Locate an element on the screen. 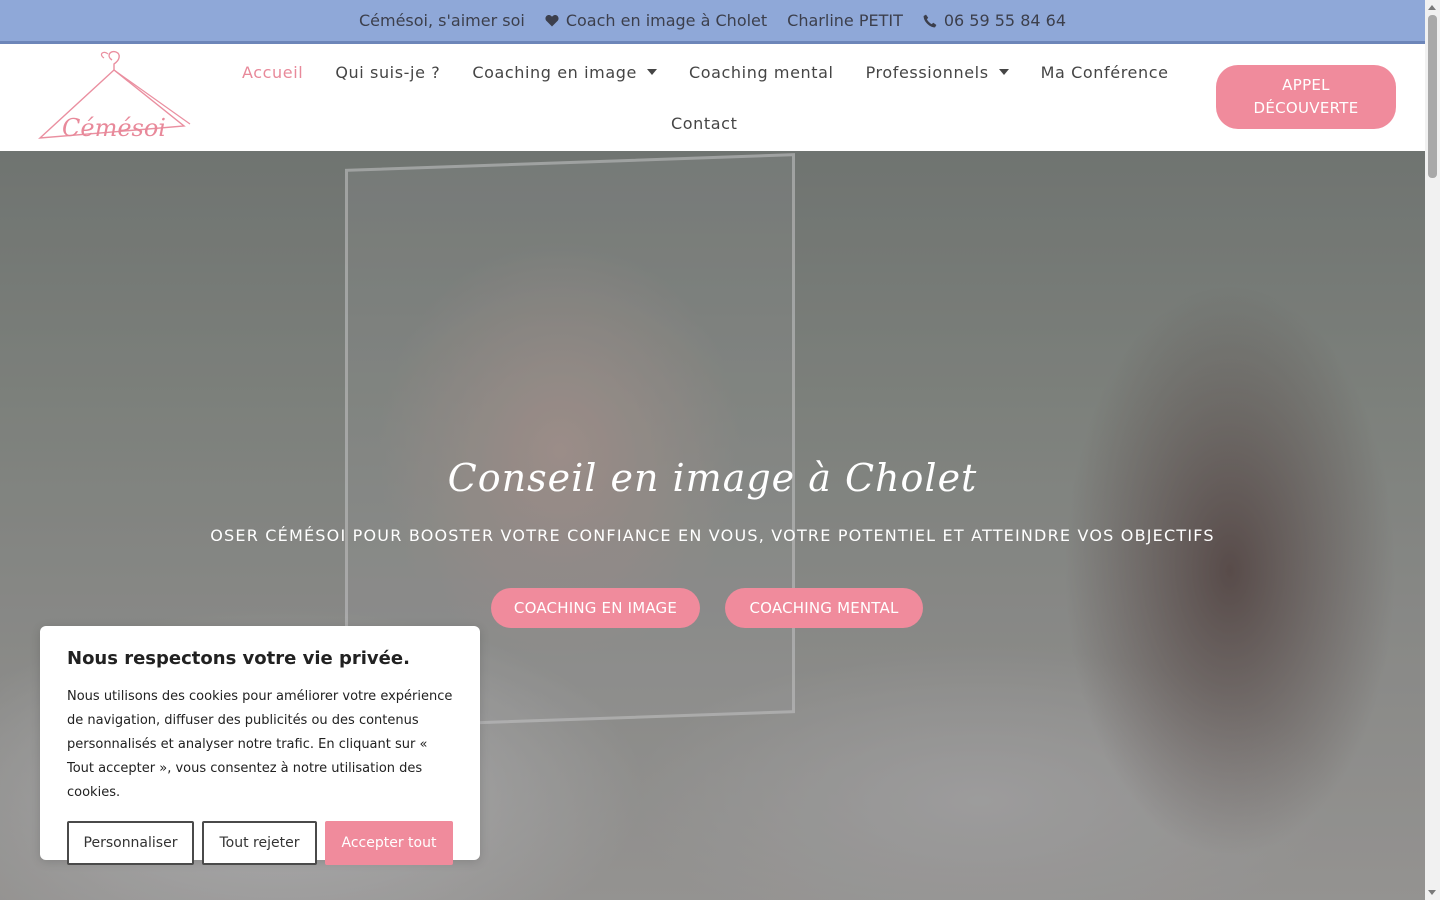  topbar-coach: Coach en image à Cholet is located at coordinates (656, 20).